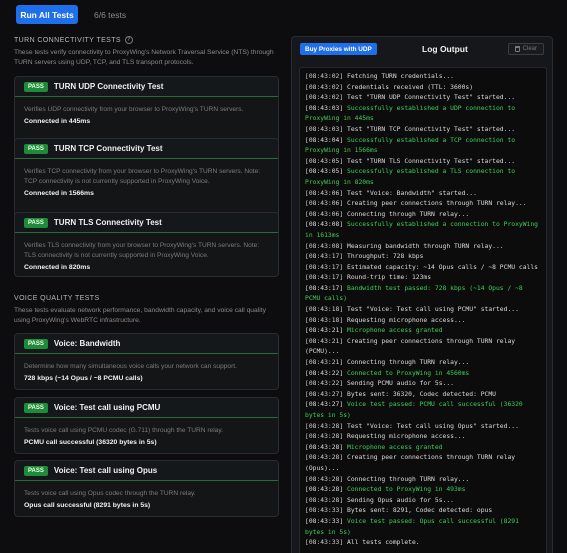  I want to click on card-header: PASS Voice: Bandwidth, so click(146, 344).